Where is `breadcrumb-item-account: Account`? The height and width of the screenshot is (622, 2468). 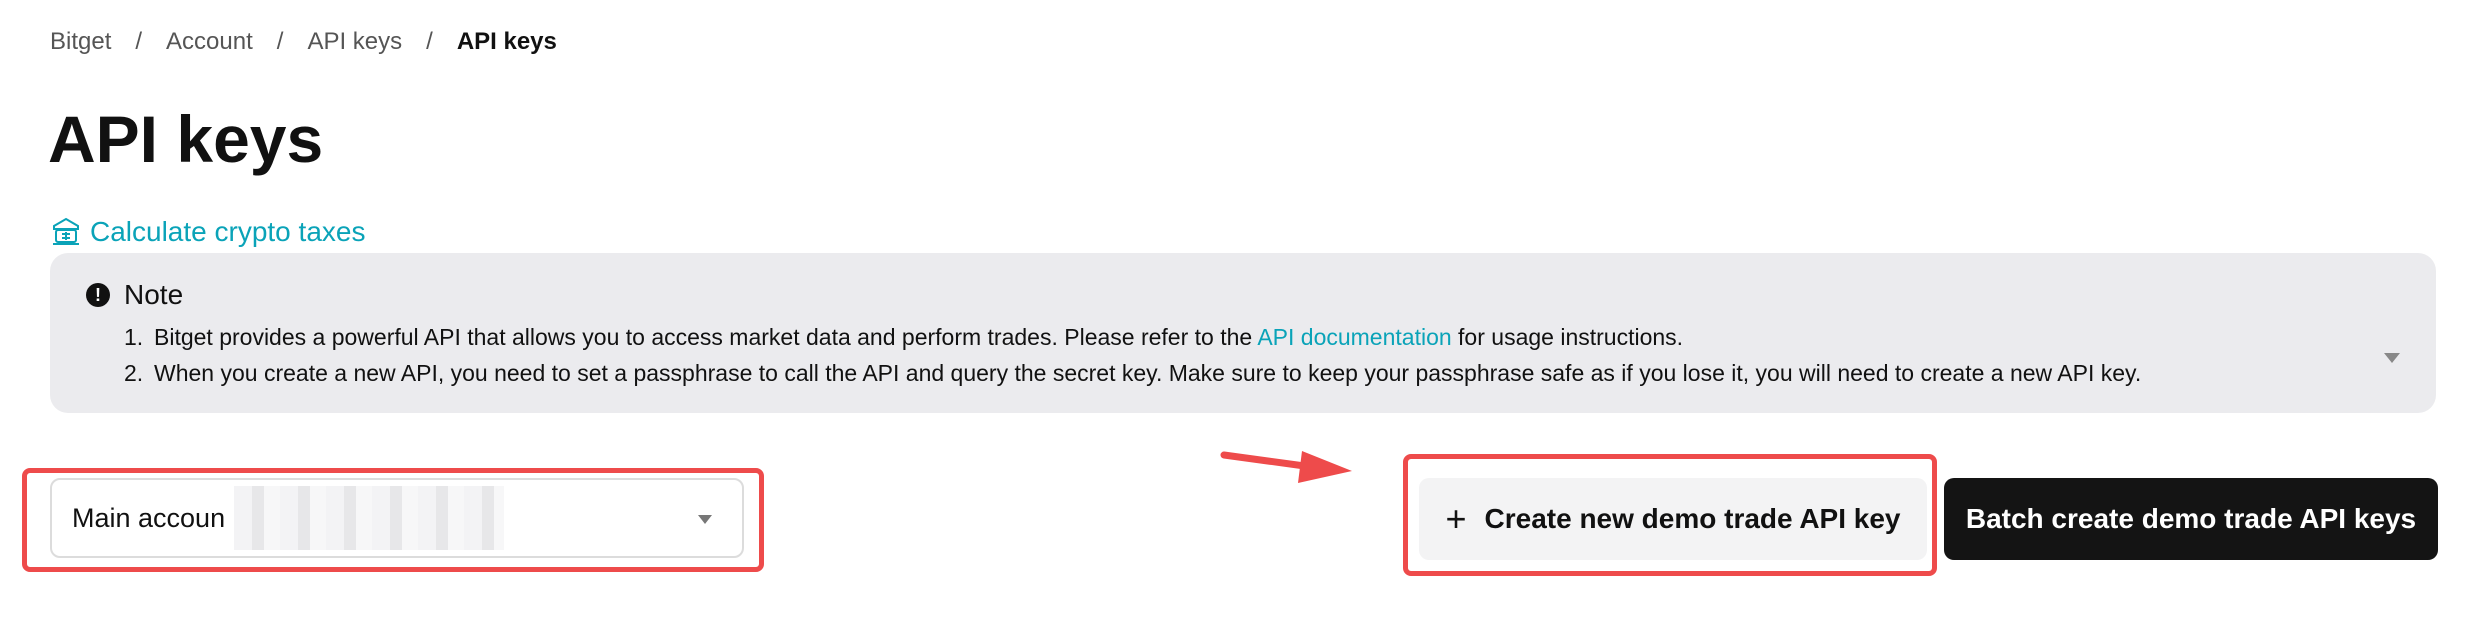 breadcrumb-item-account: Account is located at coordinates (209, 42).